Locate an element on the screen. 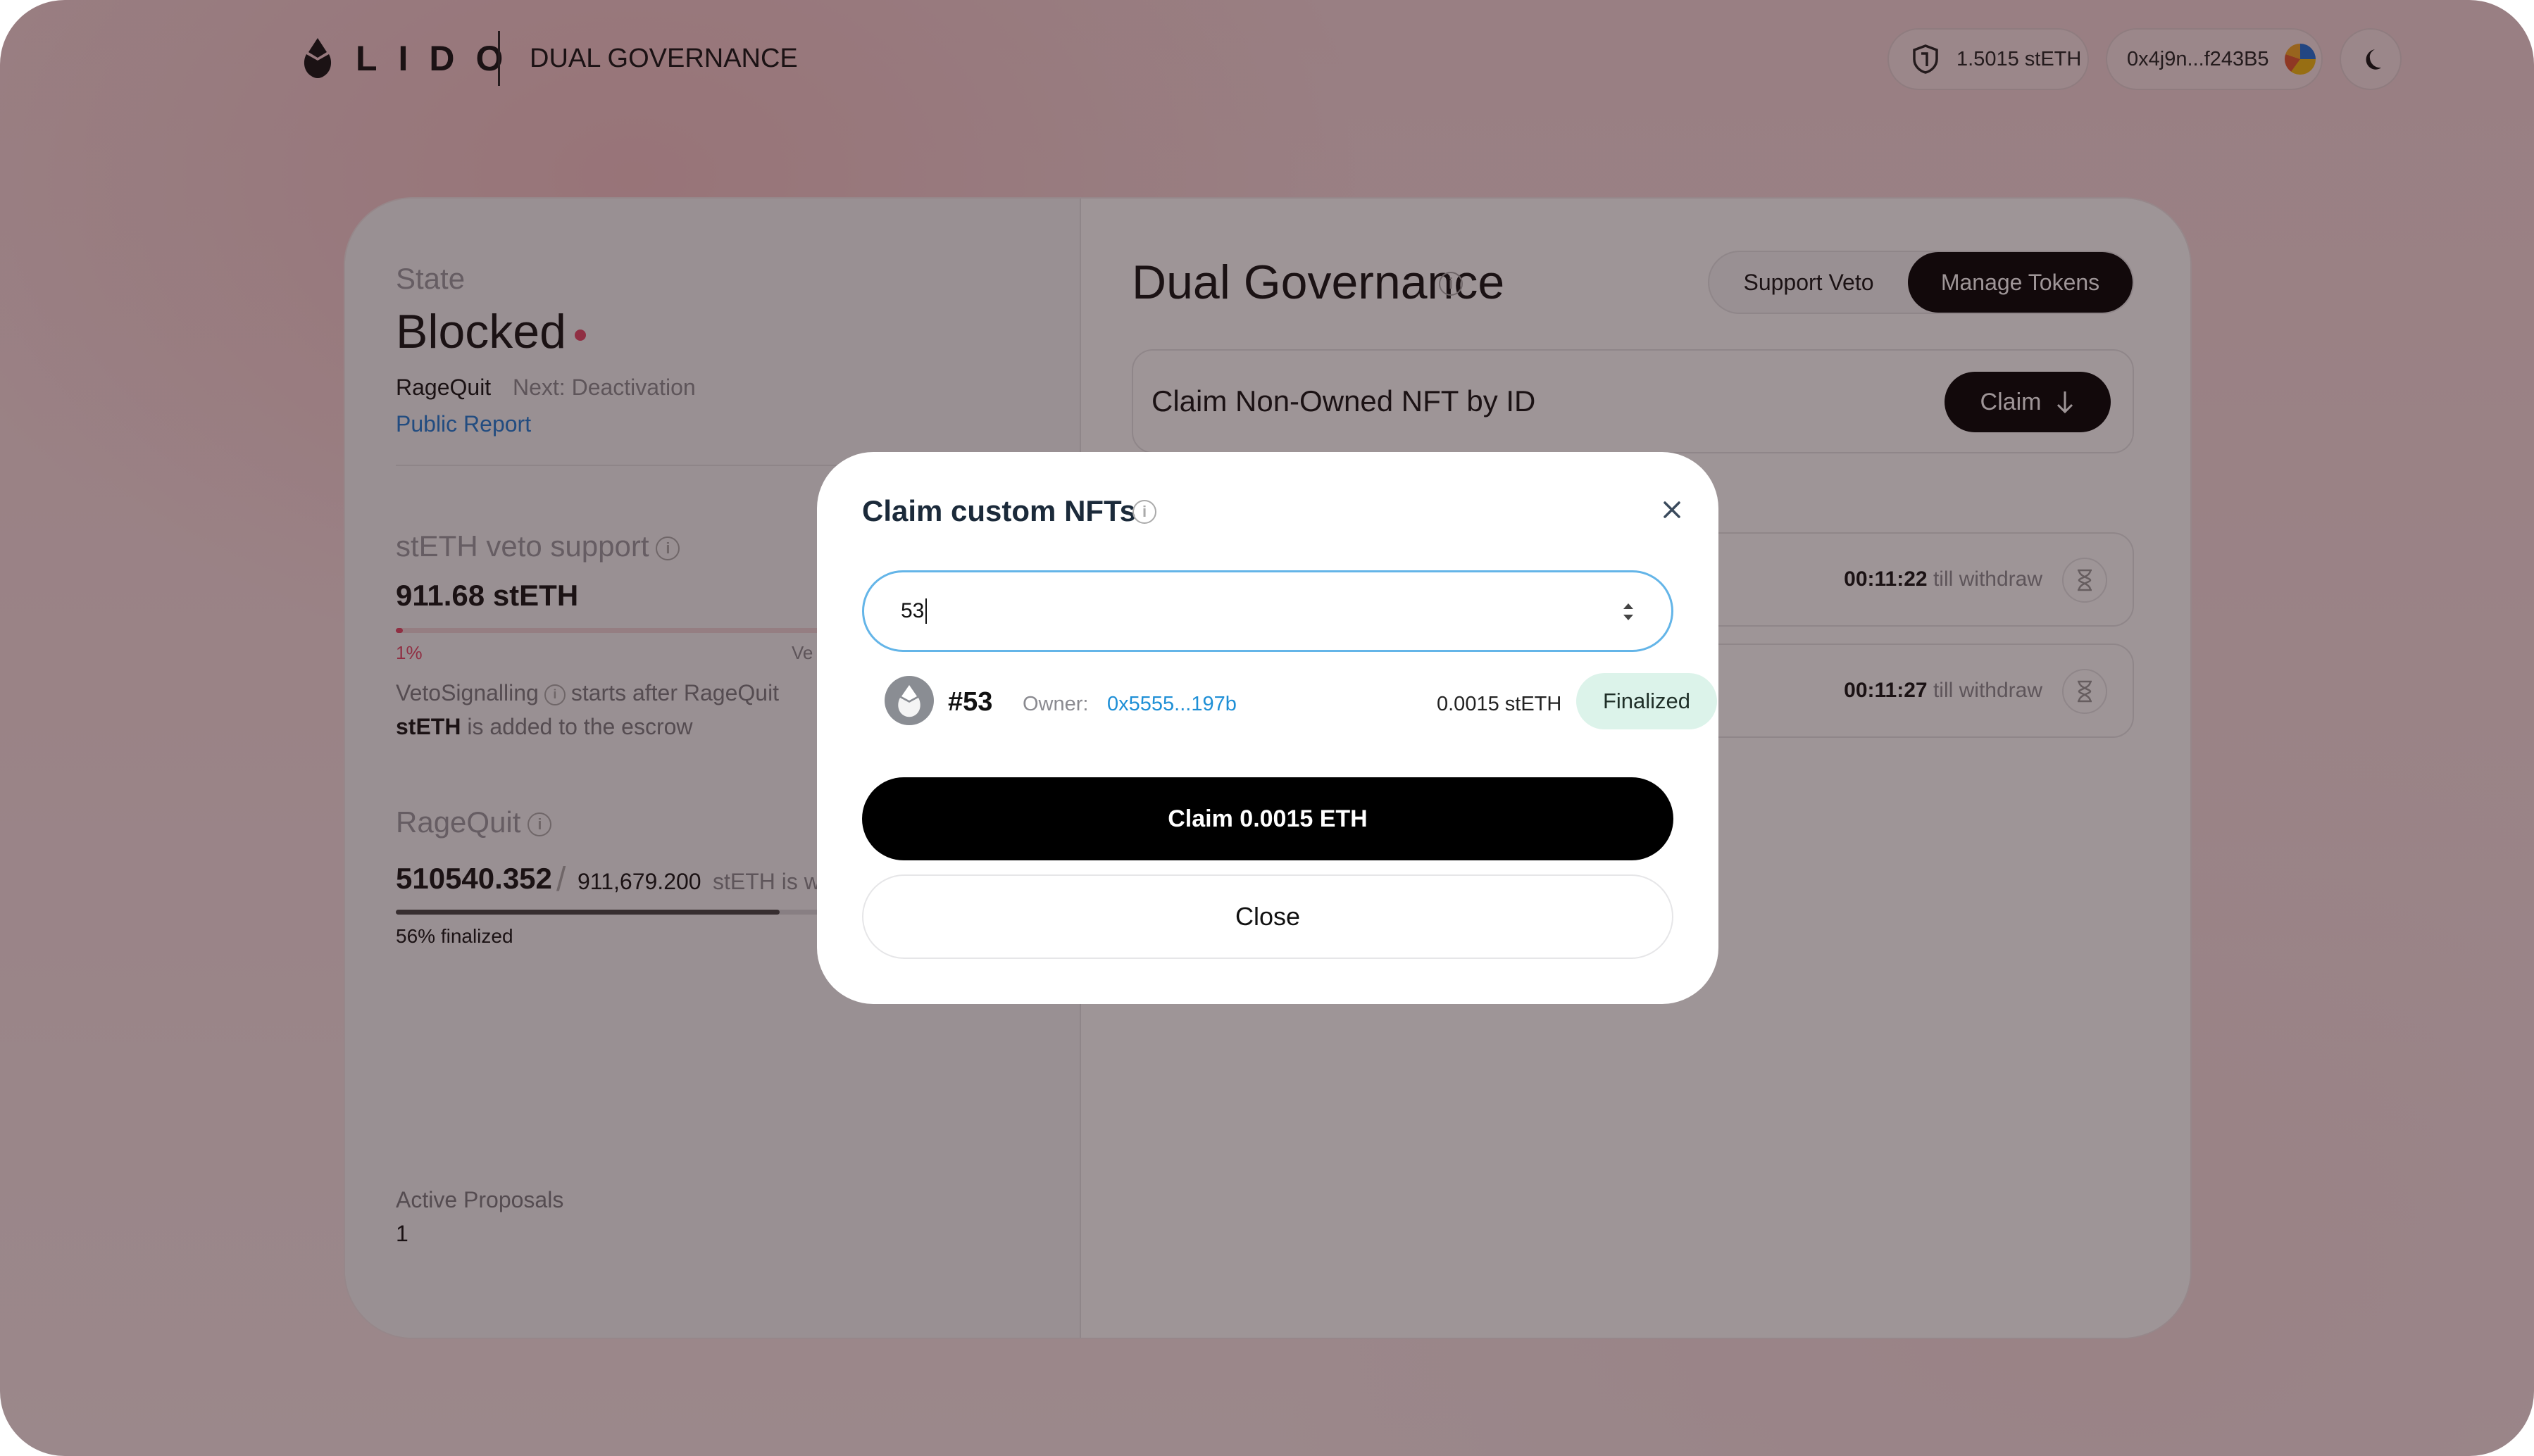  claim-eth-button: Claim 0.0015 ETH is located at coordinates (1268, 818).